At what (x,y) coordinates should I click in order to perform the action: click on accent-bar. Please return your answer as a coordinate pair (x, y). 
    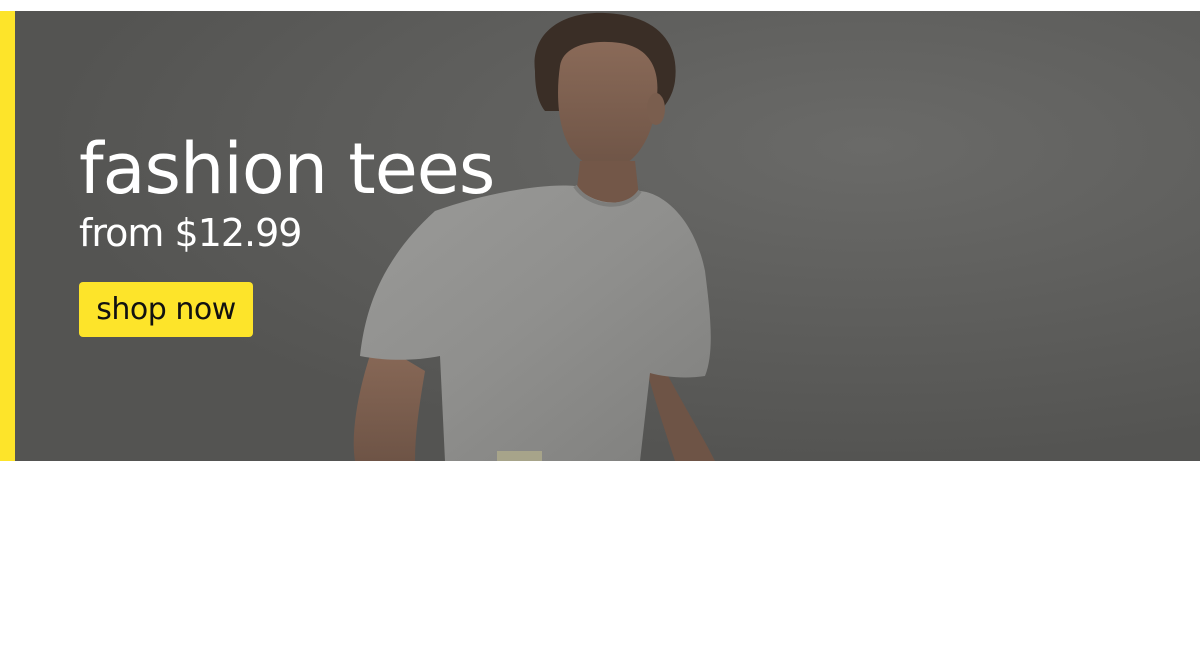
    Looking at the image, I should click on (7, 236).